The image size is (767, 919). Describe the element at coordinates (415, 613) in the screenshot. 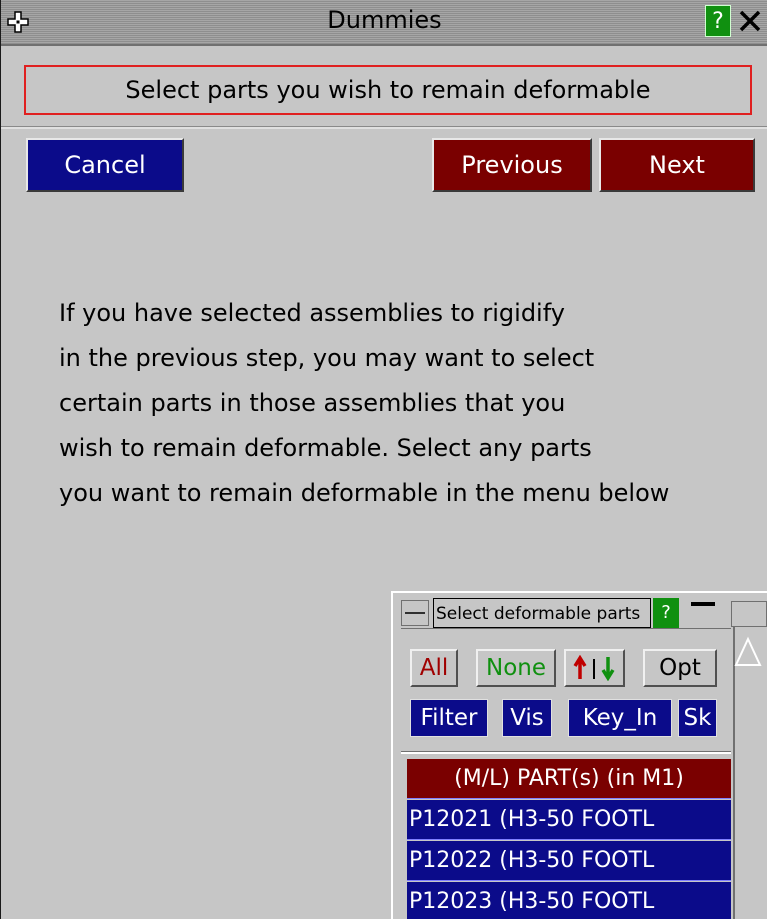

I see `menu-collapse-icon` at that location.